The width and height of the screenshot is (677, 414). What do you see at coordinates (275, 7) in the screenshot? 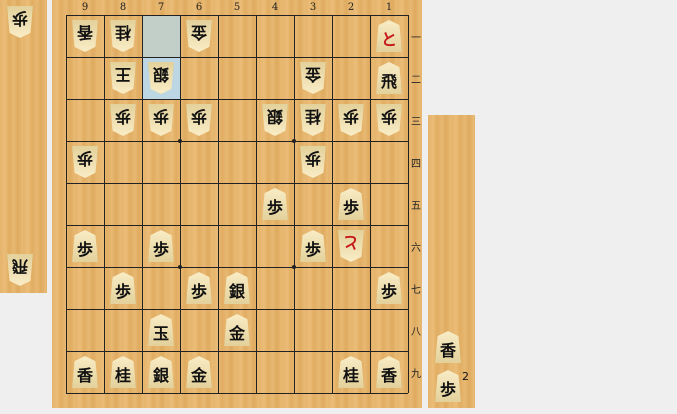
I see `file-label: 4` at bounding box center [275, 7].